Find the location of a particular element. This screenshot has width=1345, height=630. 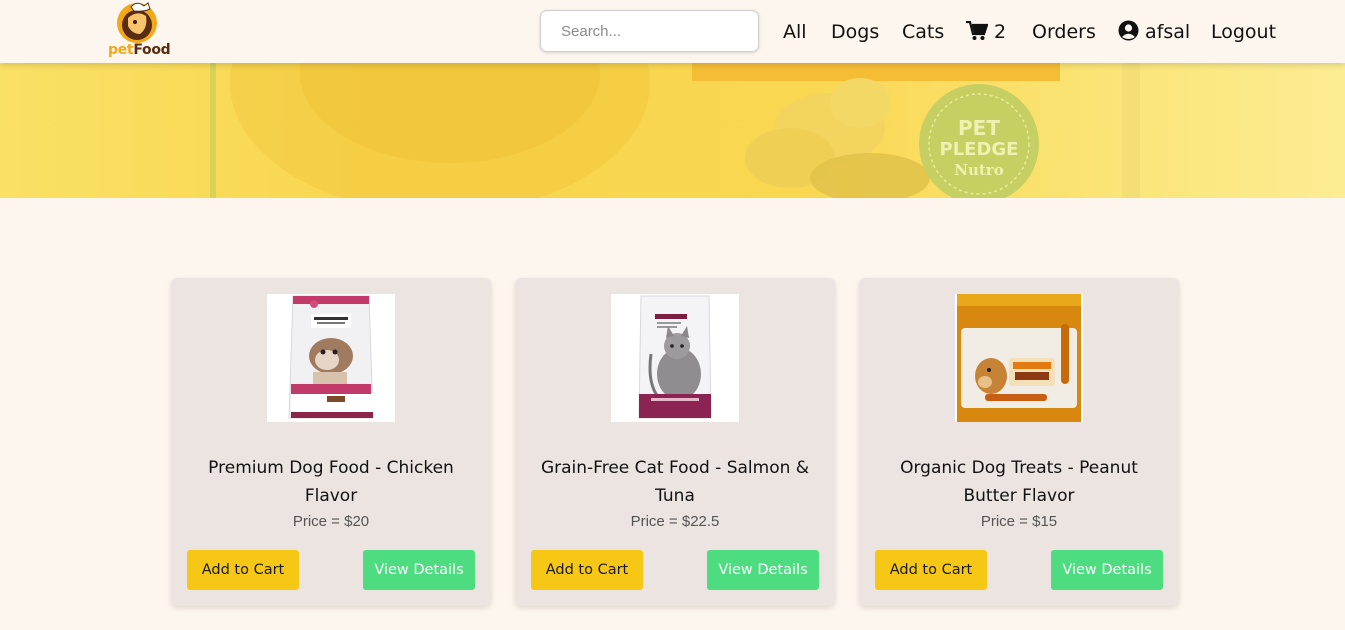

brand-name: petFood is located at coordinates (139, 50).